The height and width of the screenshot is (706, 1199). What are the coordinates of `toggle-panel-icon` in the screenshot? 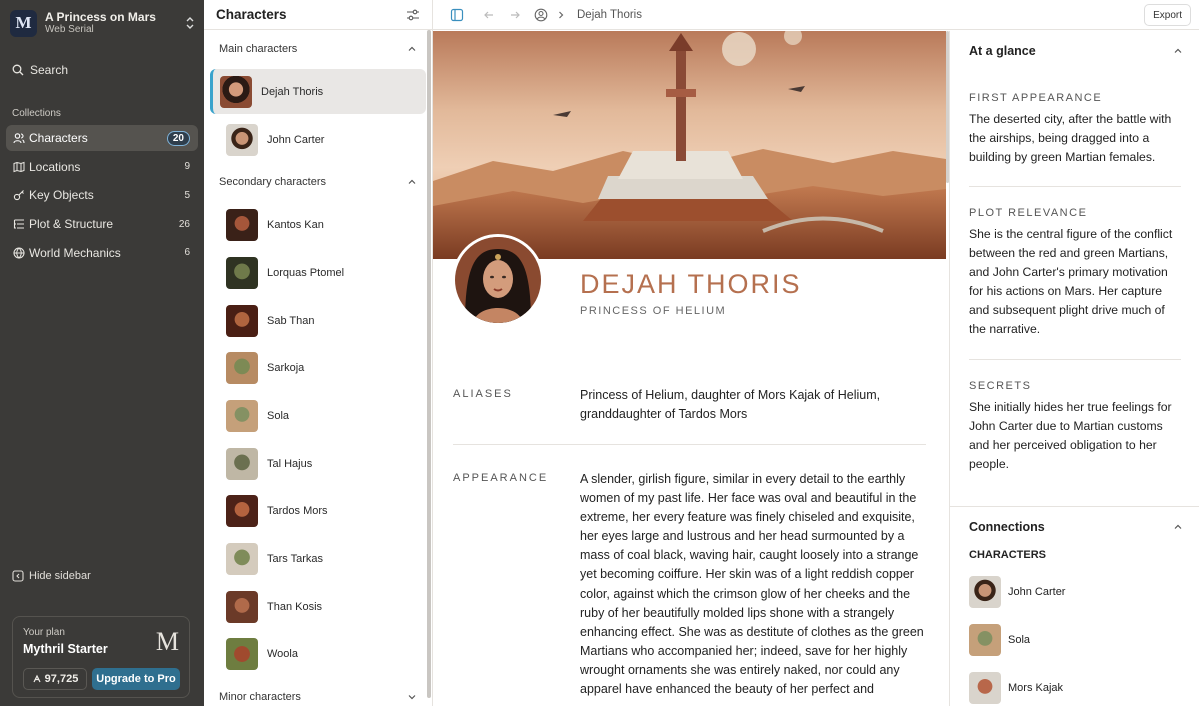 It's located at (457, 15).